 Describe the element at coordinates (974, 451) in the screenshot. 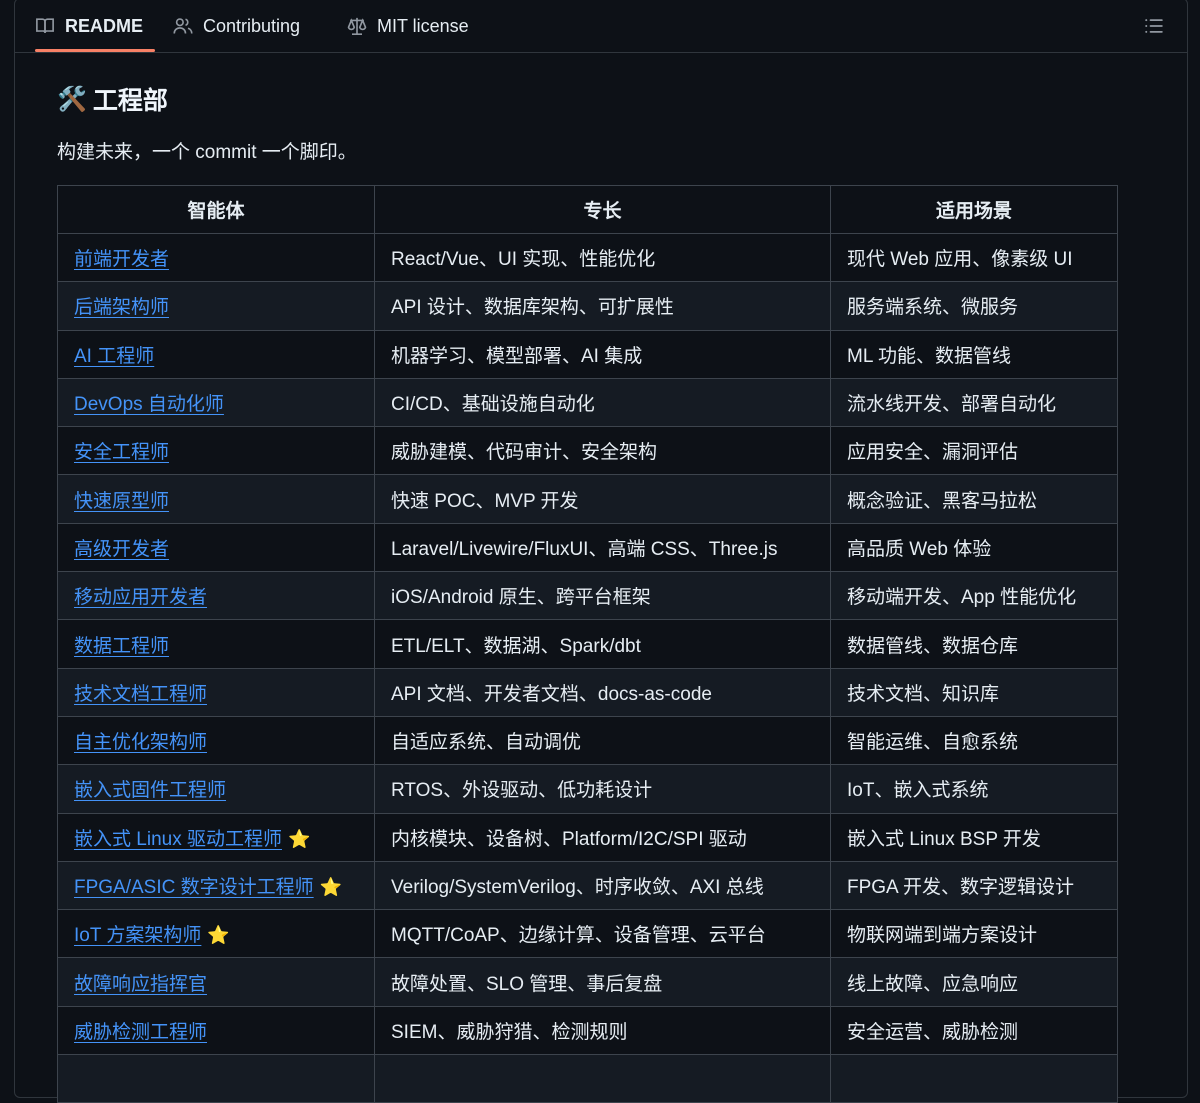

I see `cell-scenario: 应用安全、漏洞评估` at that location.